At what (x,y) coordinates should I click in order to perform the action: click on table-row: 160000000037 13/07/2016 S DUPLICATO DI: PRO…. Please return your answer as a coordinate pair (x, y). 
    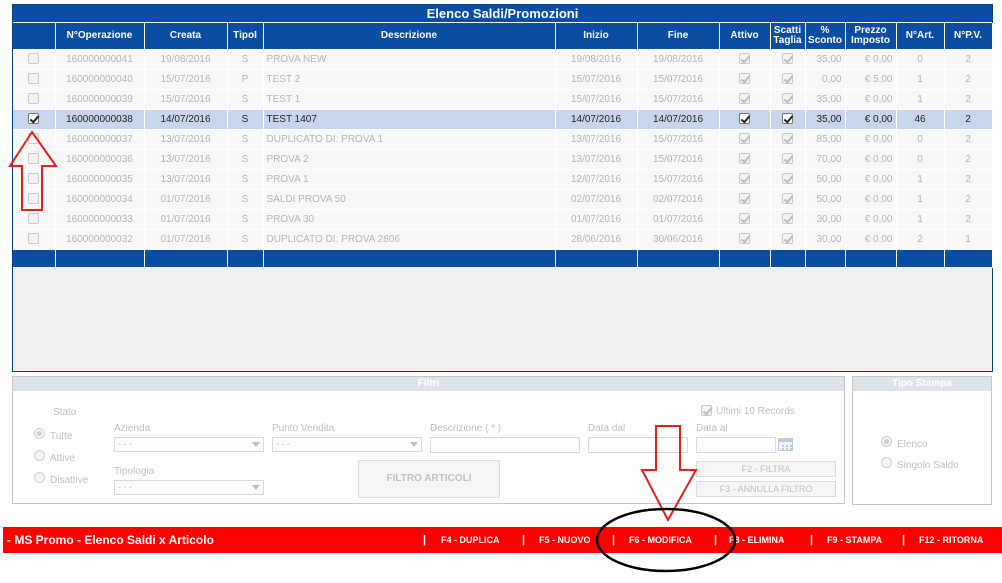
    Looking at the image, I should click on (503, 139).